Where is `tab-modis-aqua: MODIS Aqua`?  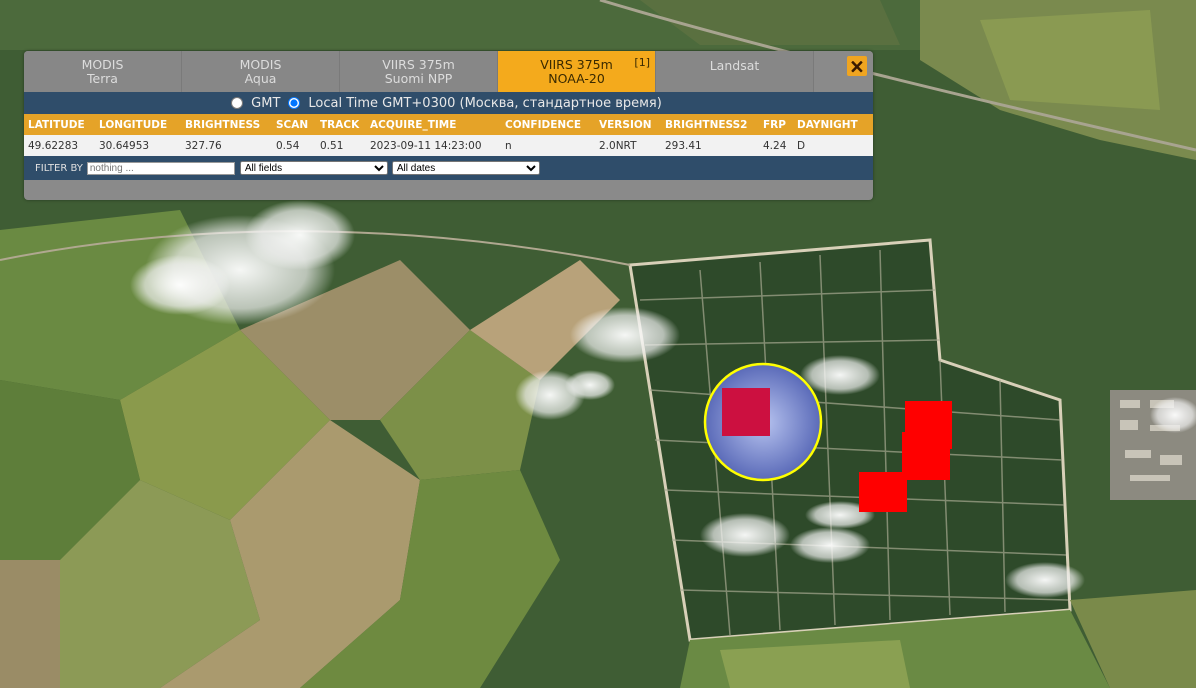 tab-modis-aqua: MODIS Aqua is located at coordinates (261, 71).